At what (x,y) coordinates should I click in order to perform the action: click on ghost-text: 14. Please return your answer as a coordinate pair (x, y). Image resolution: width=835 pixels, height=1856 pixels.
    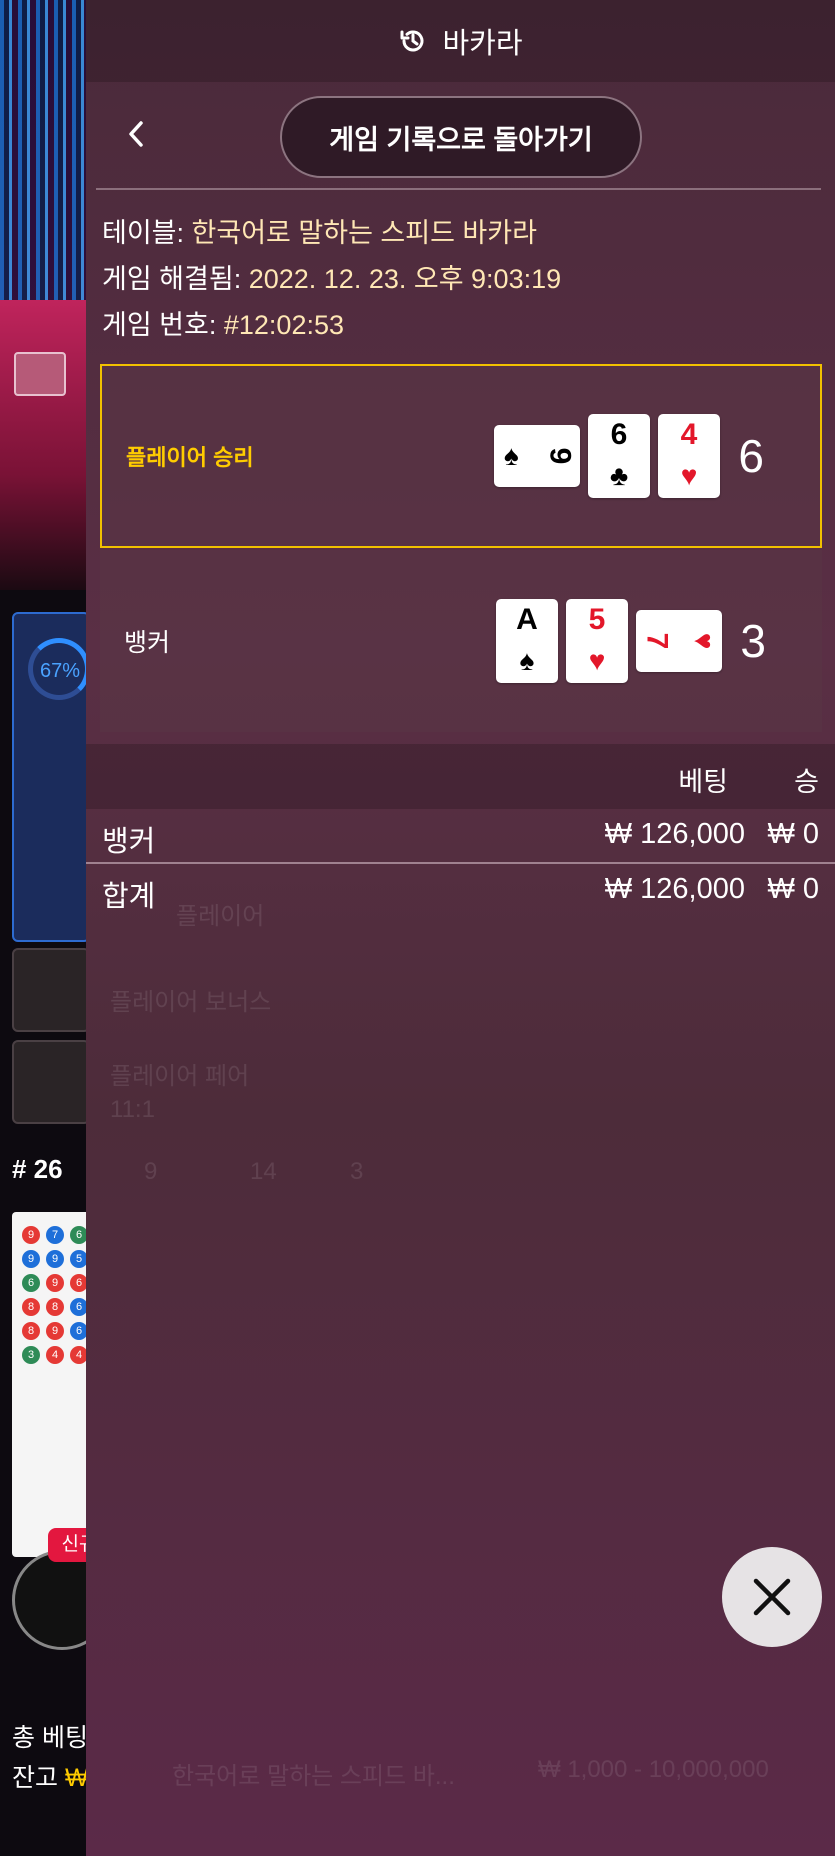
    Looking at the image, I should click on (263, 1171).